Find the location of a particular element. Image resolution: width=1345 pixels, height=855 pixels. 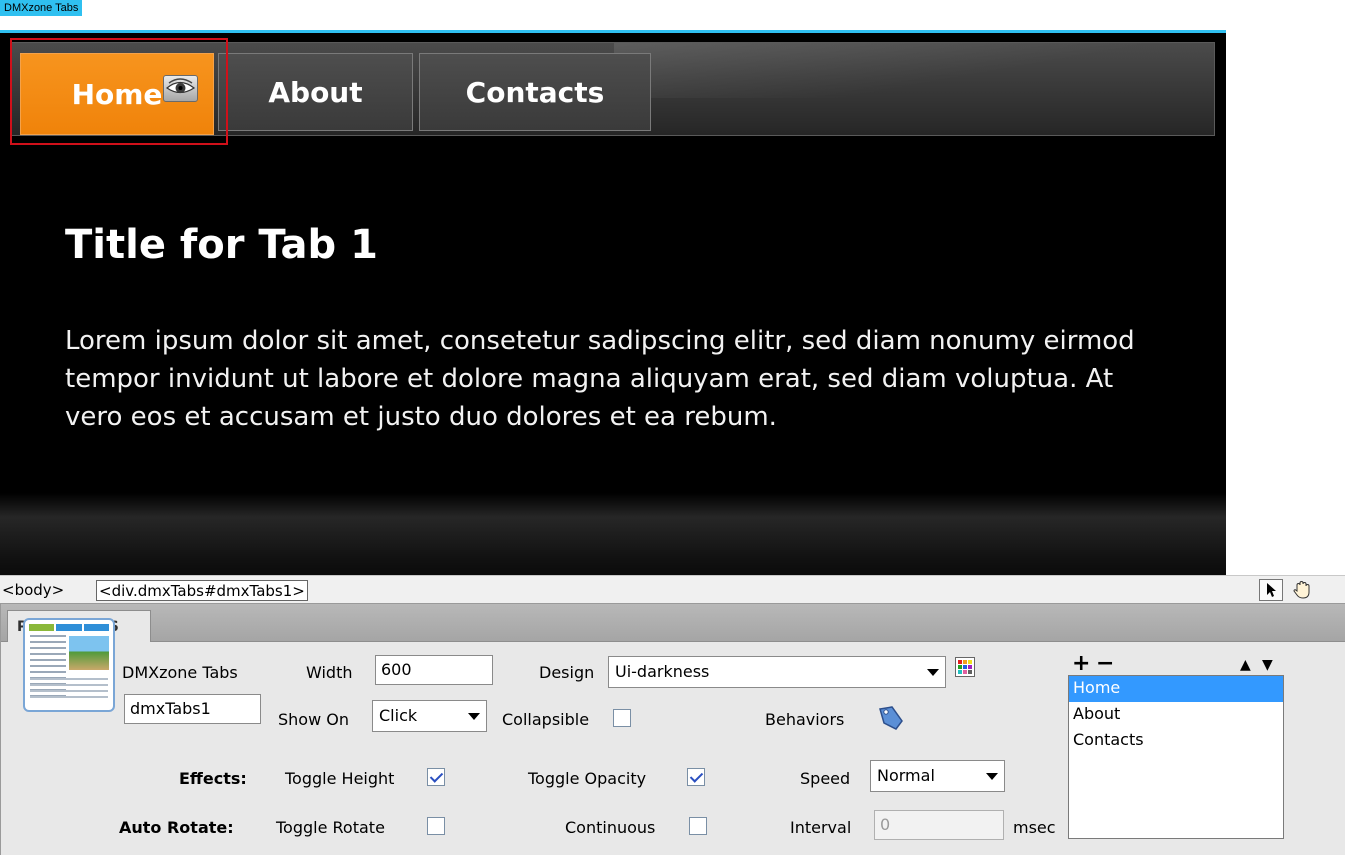

toggle-height-label: Toggle Height is located at coordinates (340, 778).